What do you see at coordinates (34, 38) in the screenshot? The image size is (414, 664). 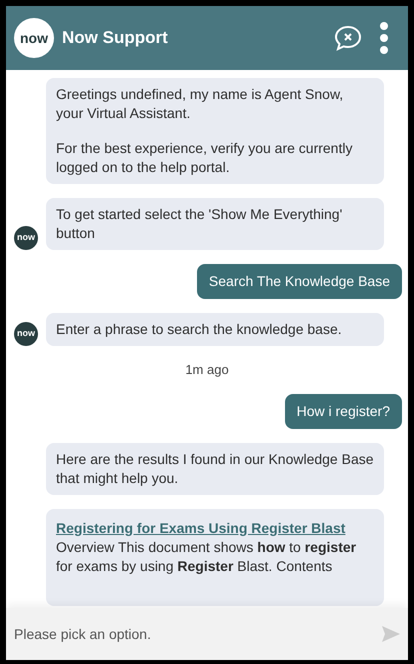 I see `logo: now` at bounding box center [34, 38].